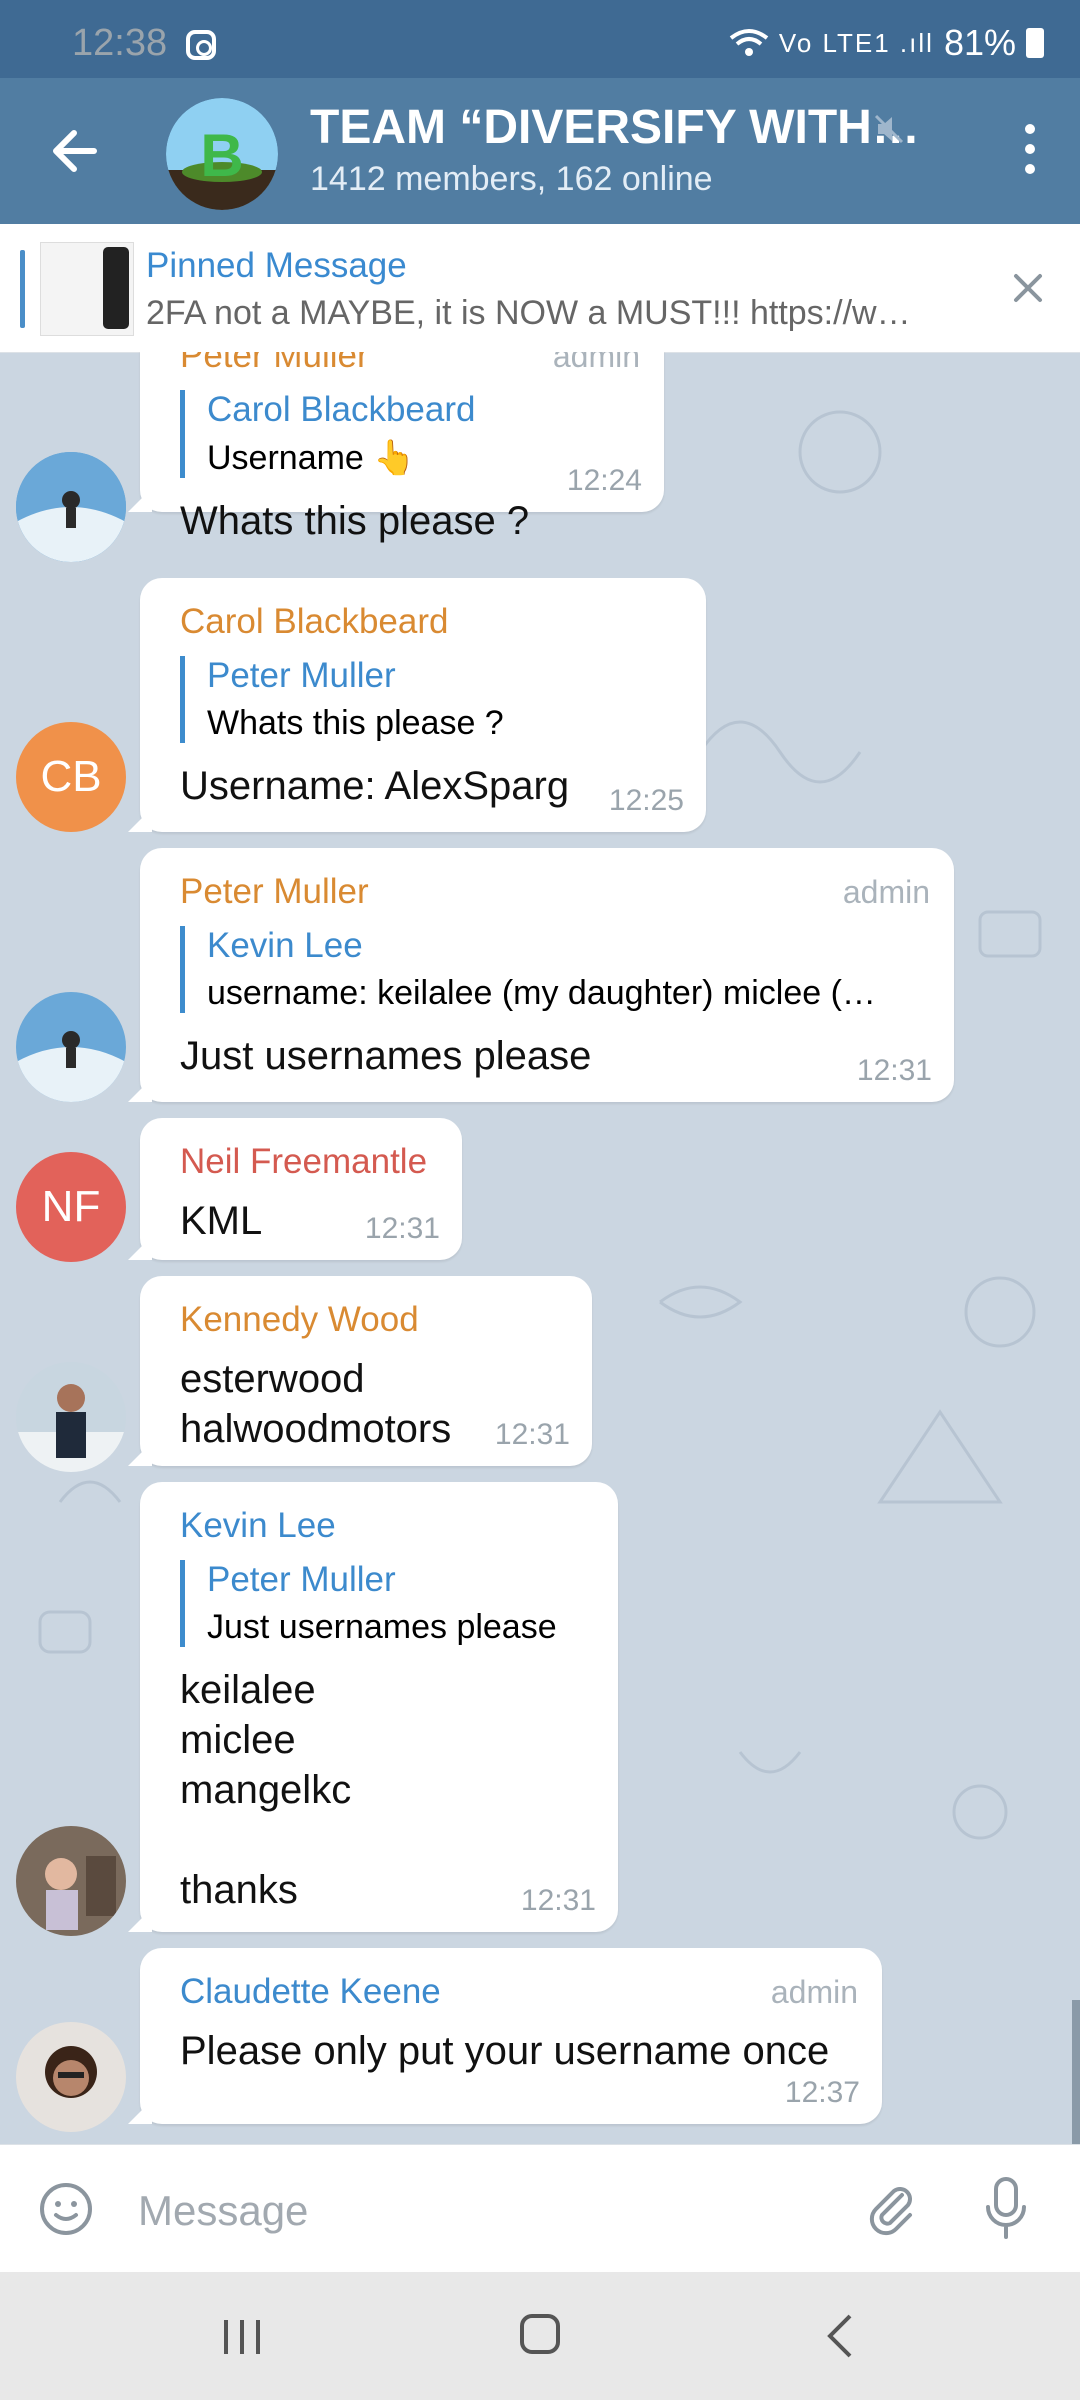 This screenshot has width=1080, height=2400. I want to click on message-time: 12:24, so click(604, 480).